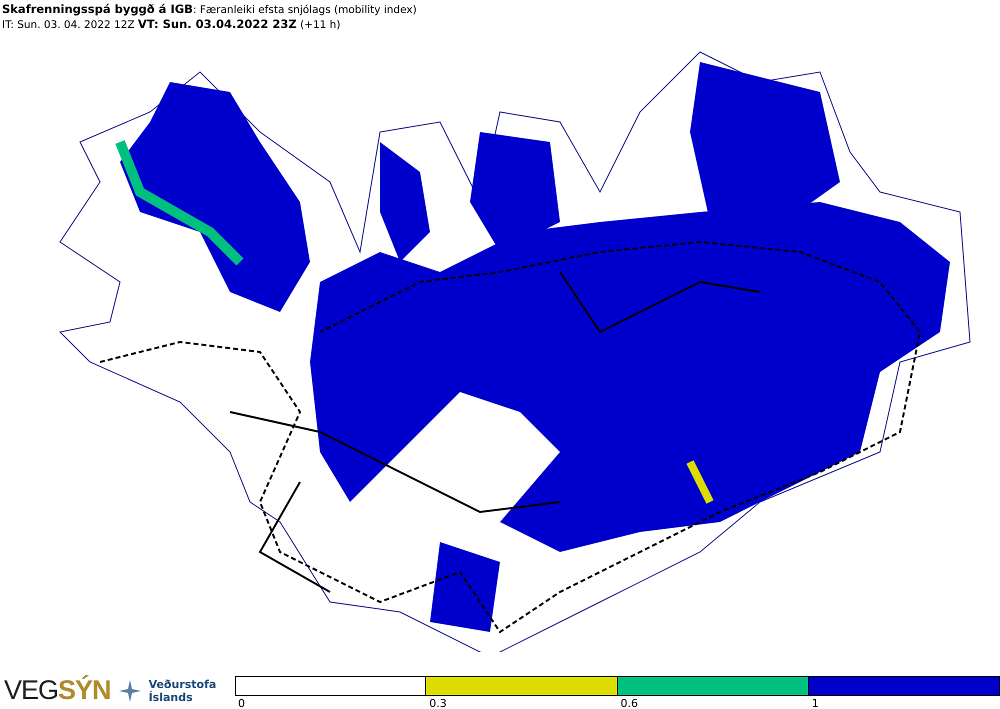 The height and width of the screenshot is (709, 1000). What do you see at coordinates (171, 697) in the screenshot?
I see `office-logo-text: Íslands` at bounding box center [171, 697].